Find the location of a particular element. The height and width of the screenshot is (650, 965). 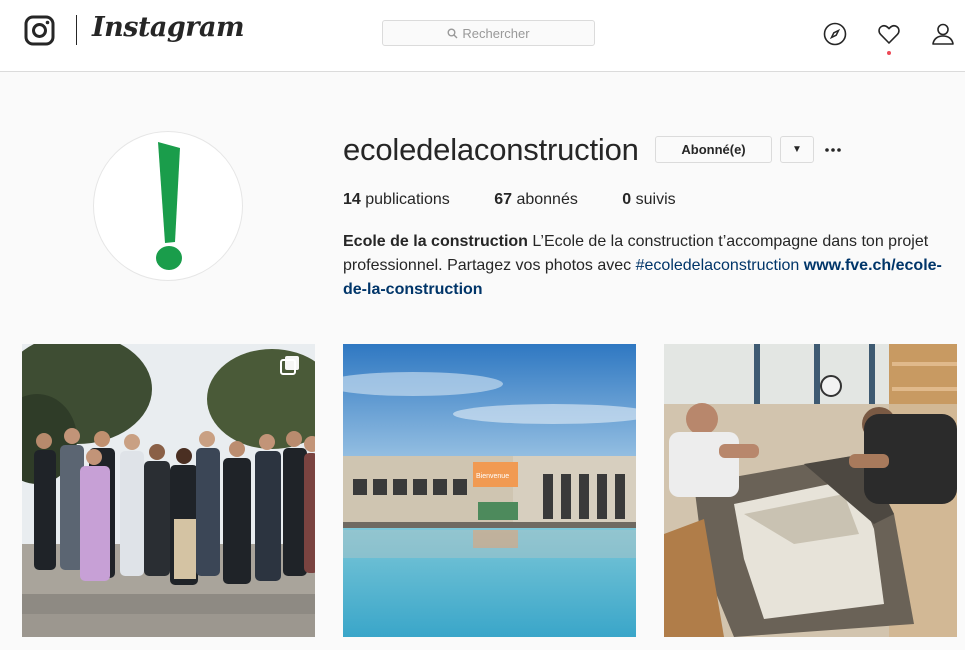

heart-icon is located at coordinates (889, 34).